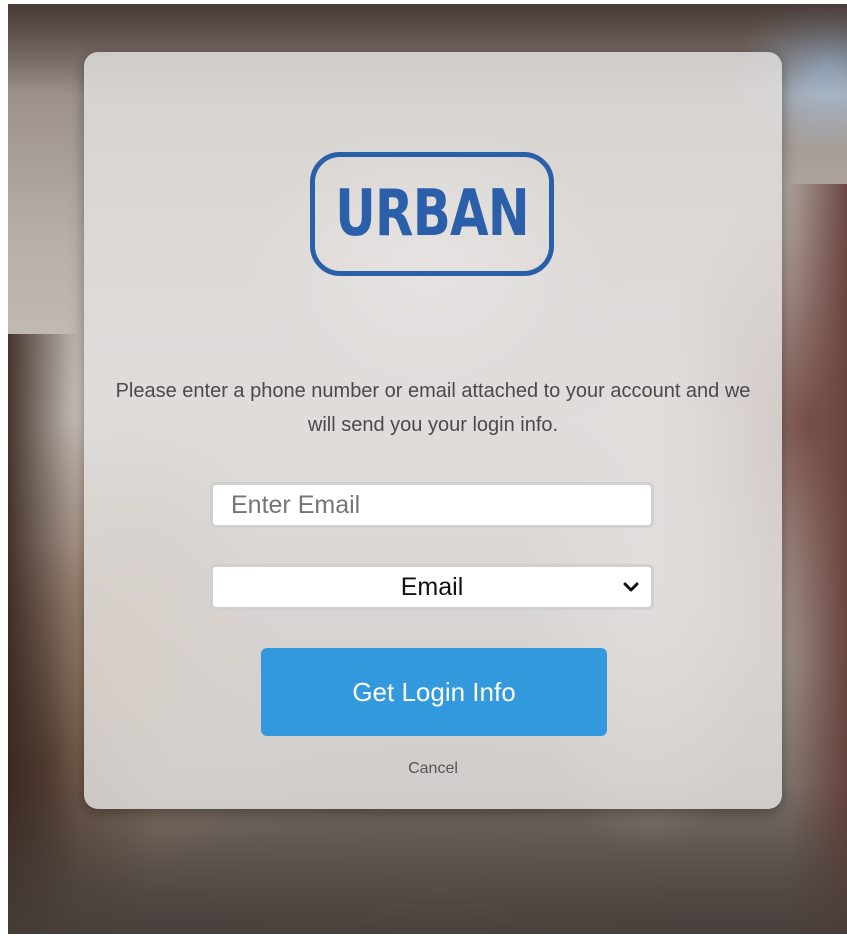 The image size is (847, 936). Describe the element at coordinates (434, 692) in the screenshot. I see `get-login-info-button: Get Login Info` at that location.